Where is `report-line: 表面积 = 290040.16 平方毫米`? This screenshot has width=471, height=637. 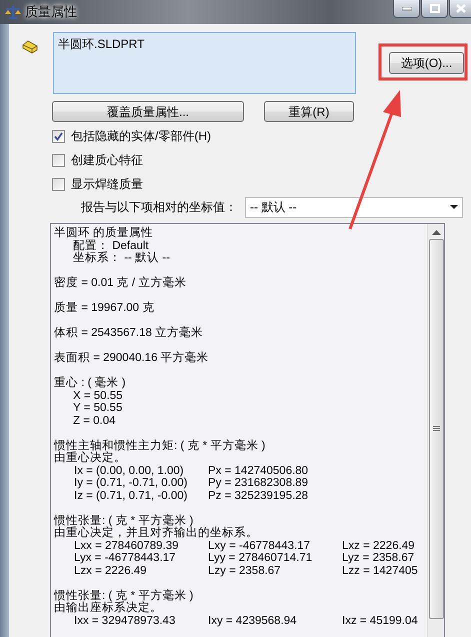
report-line: 表面积 = 290040.16 平方毫米 is located at coordinates (132, 358).